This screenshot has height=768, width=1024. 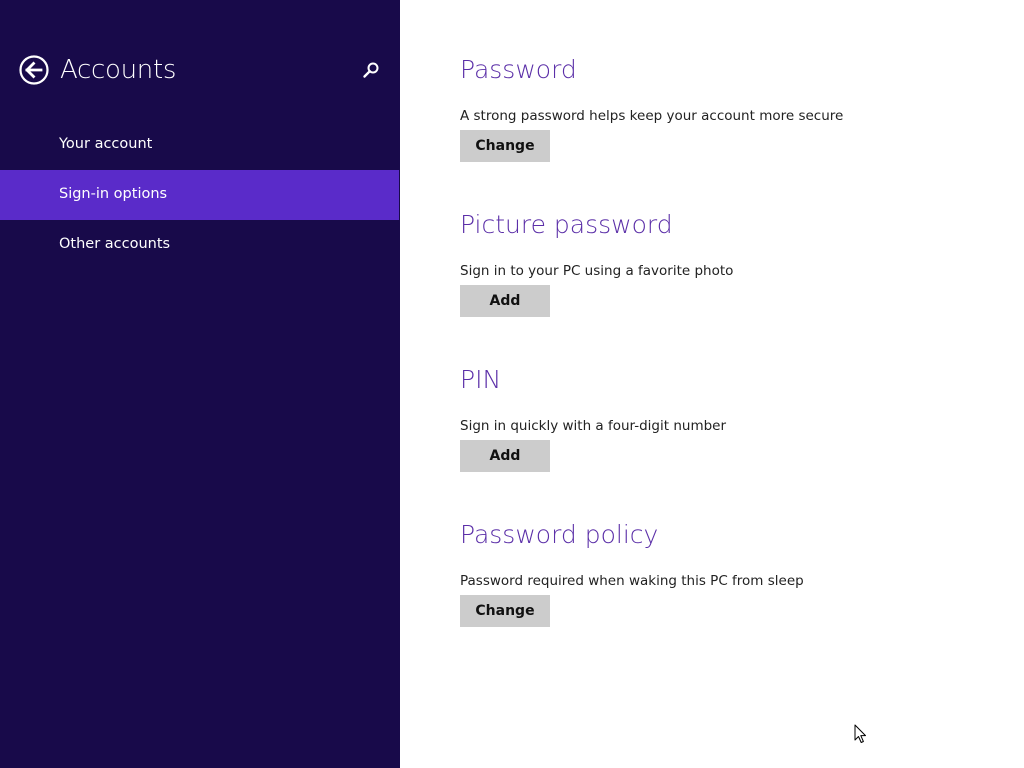 I want to click on add-pin-button: Add, so click(x=505, y=456).